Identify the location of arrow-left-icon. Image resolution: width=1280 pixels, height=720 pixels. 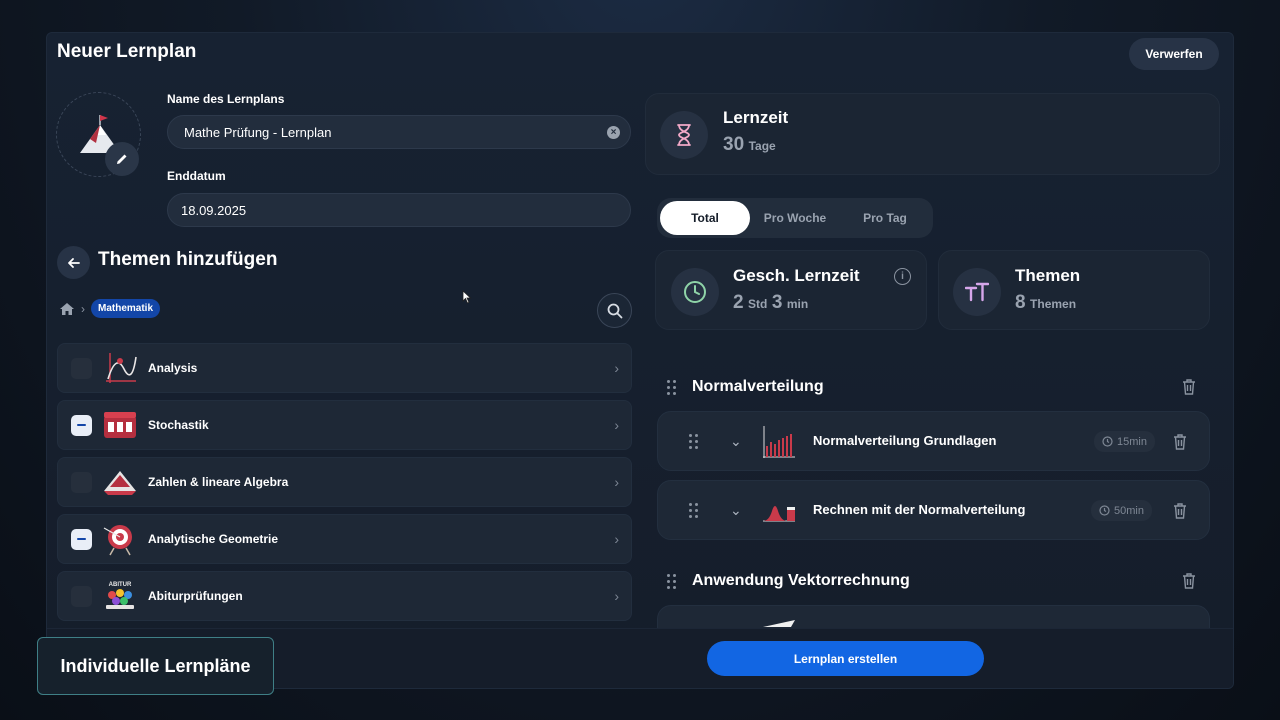
(73, 262).